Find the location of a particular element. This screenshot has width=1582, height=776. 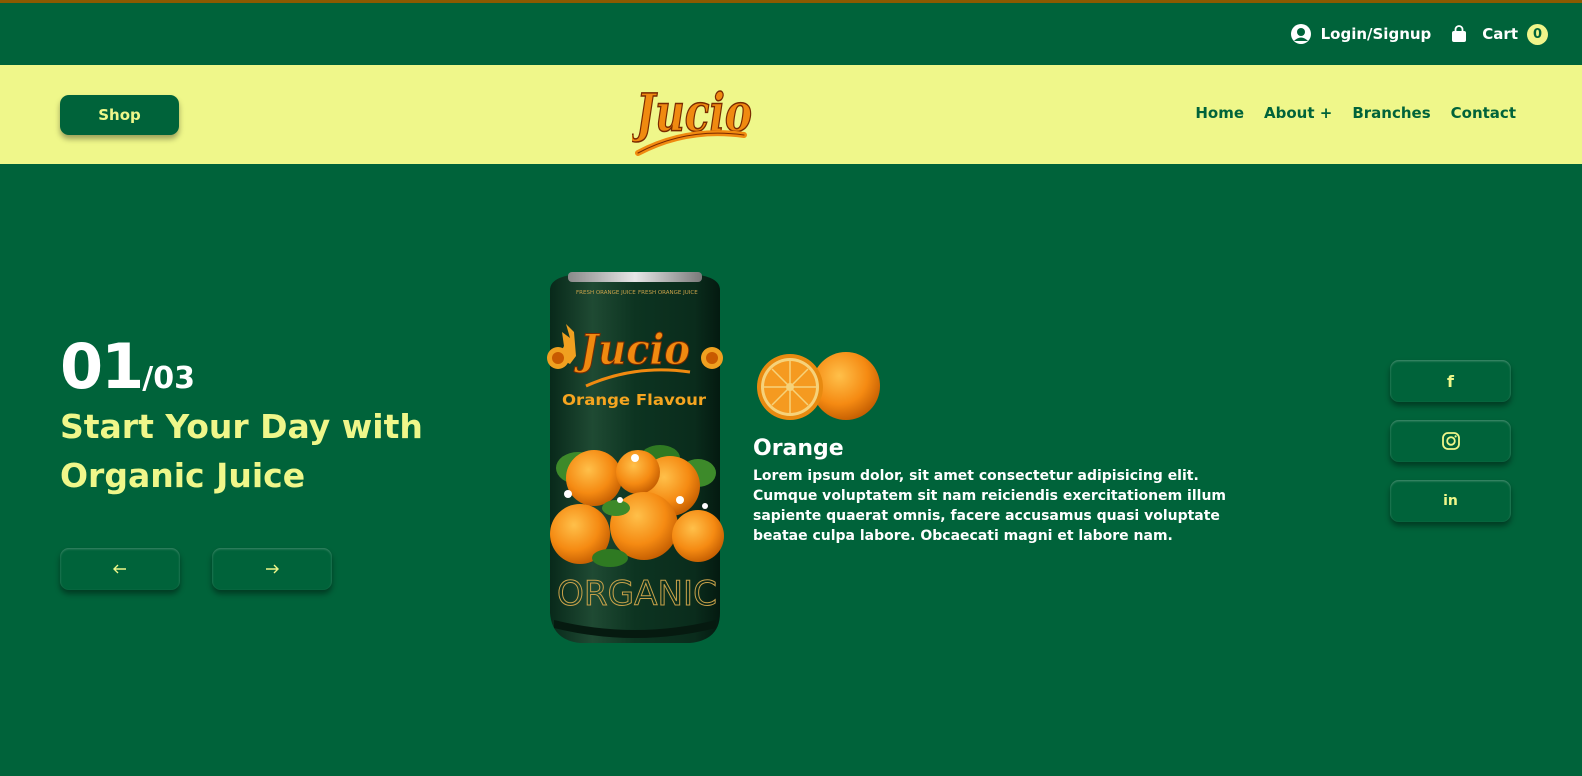

shop-button: Shop is located at coordinates (119, 115).